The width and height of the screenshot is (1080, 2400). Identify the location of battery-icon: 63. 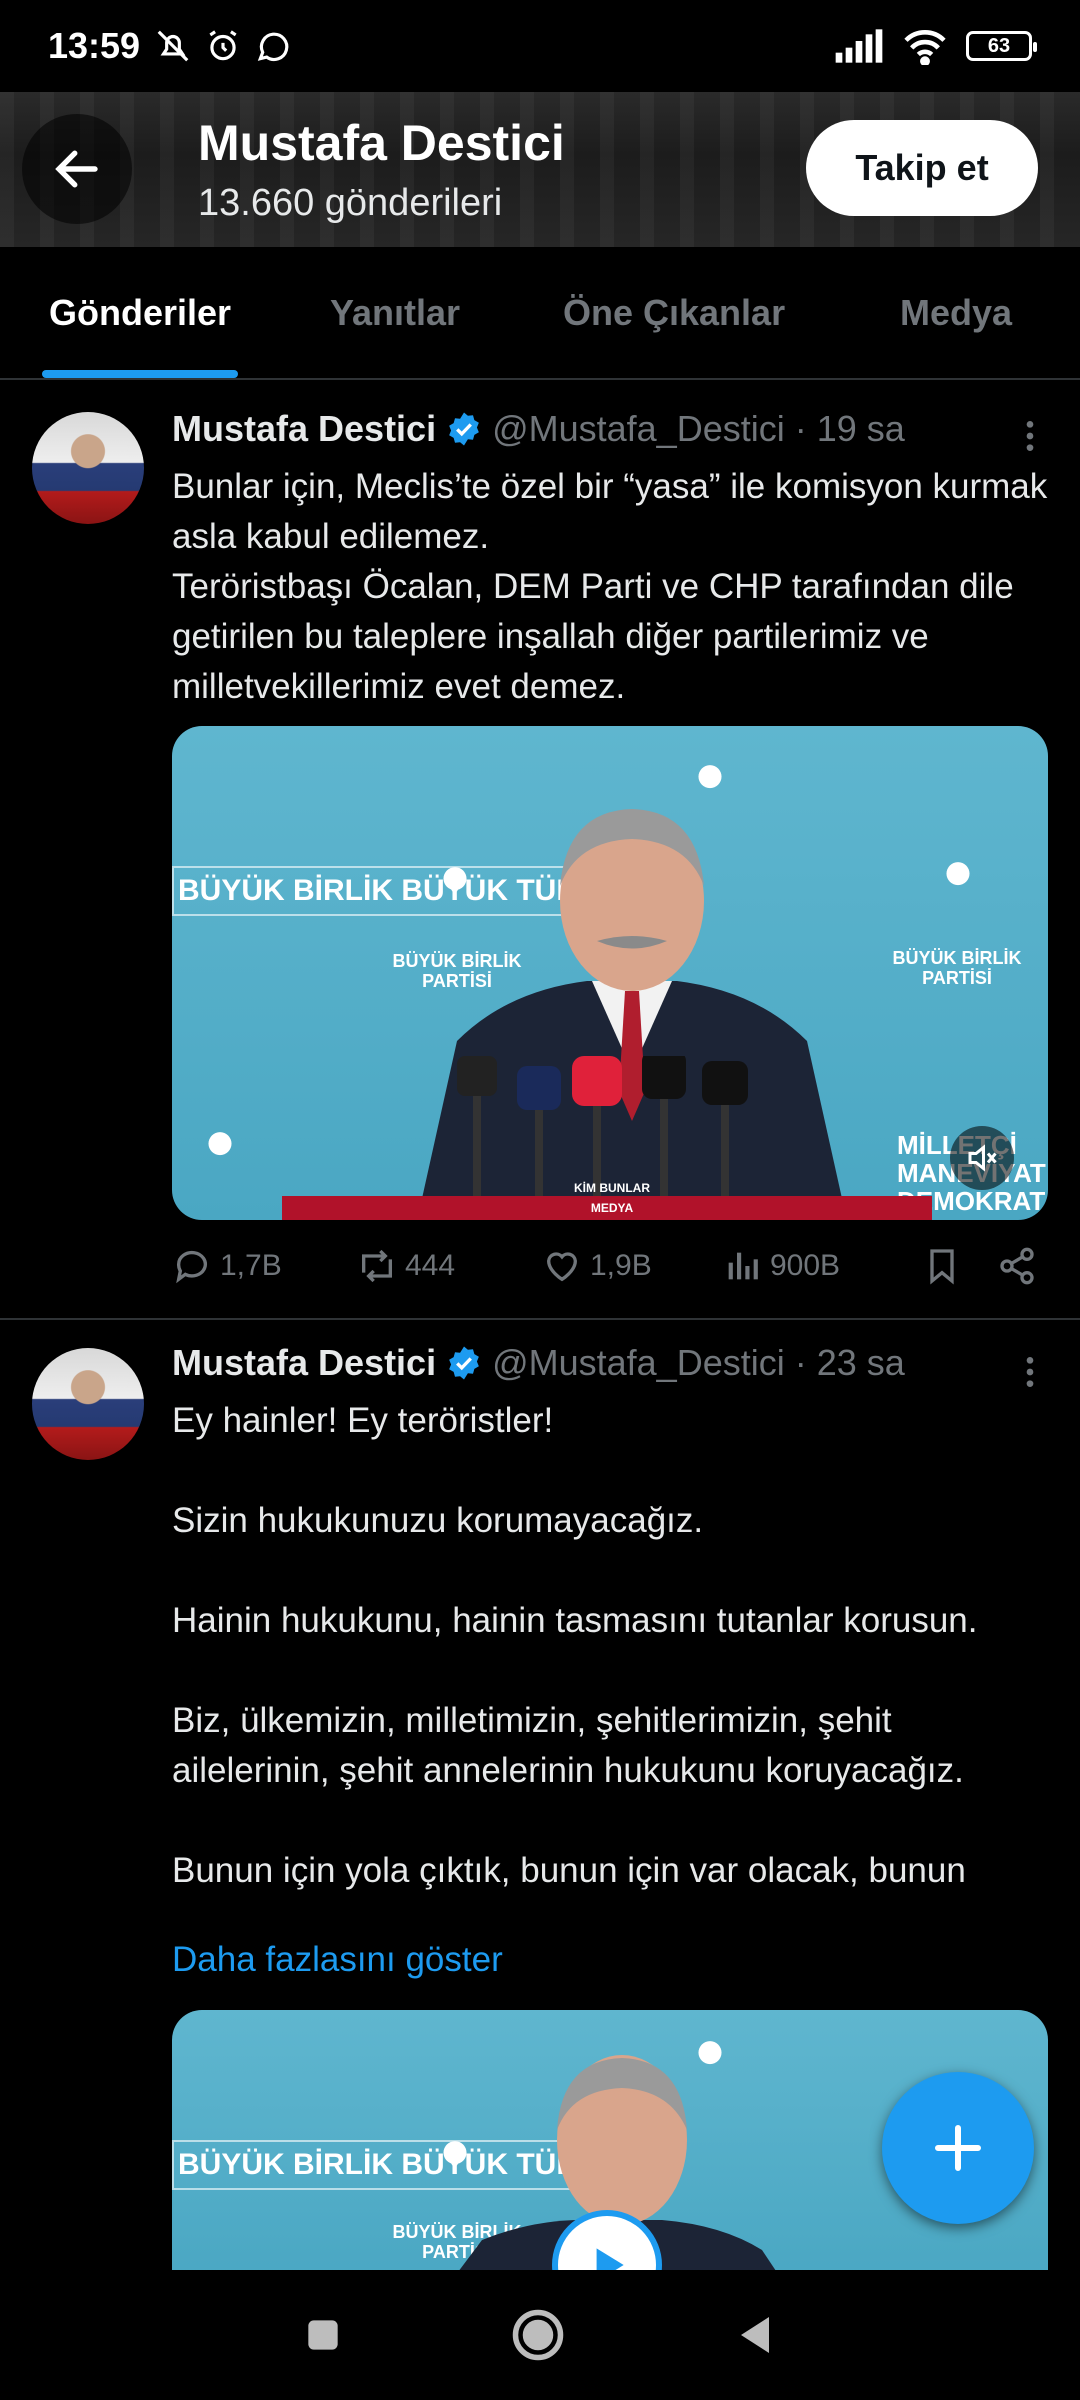
(1001, 46).